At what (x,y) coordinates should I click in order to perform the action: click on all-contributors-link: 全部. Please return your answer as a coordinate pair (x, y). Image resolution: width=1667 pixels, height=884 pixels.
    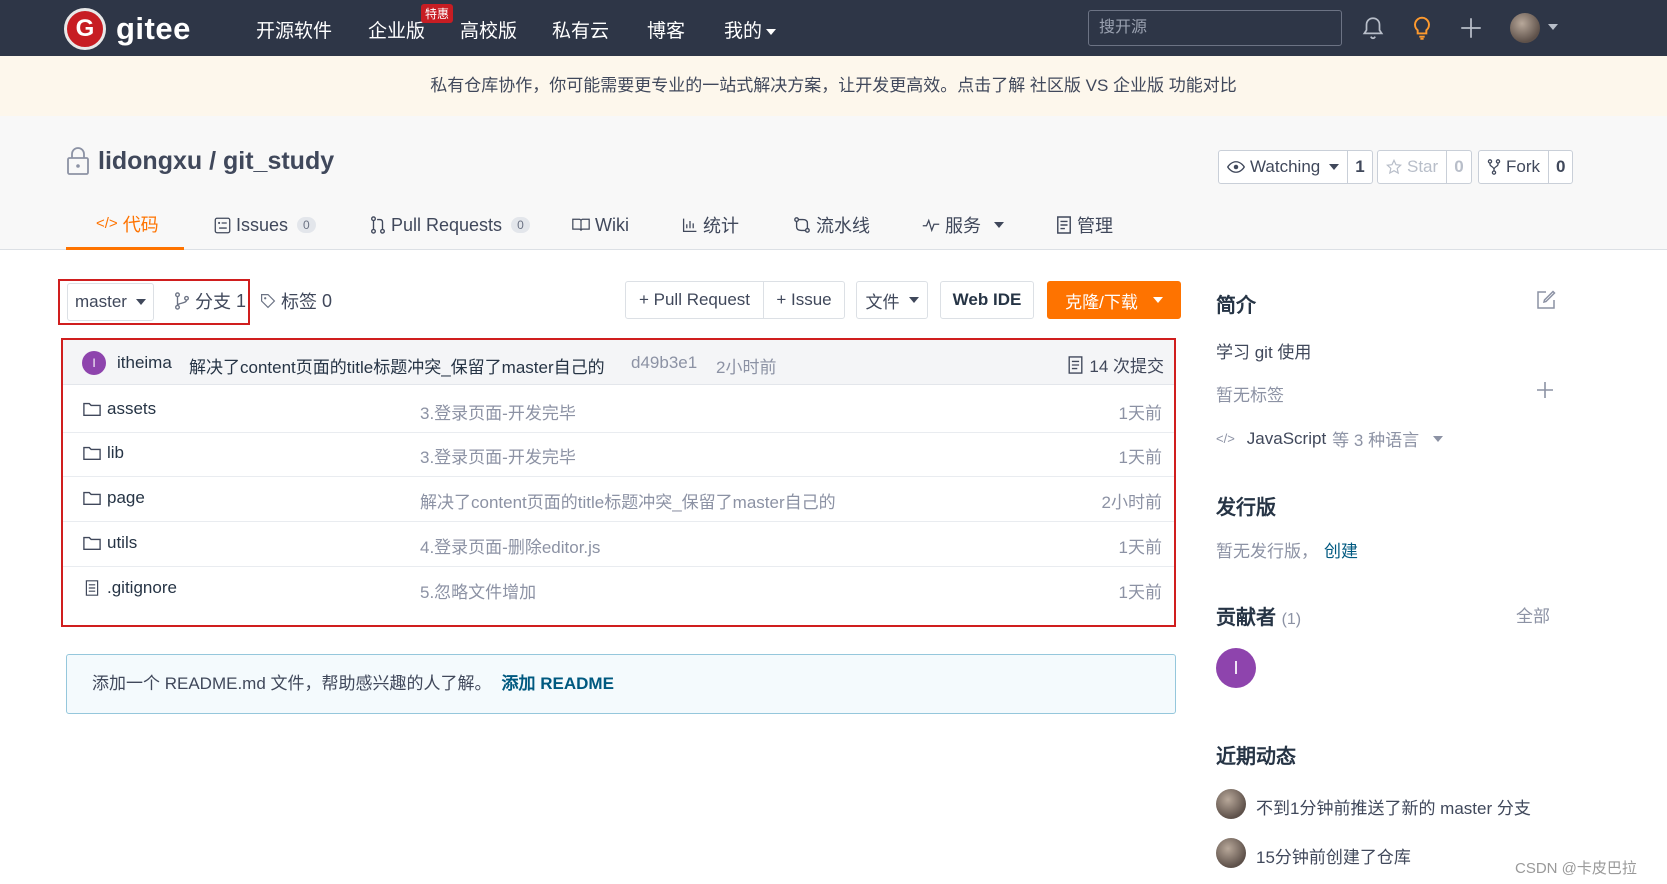
    Looking at the image, I should click on (1533, 614).